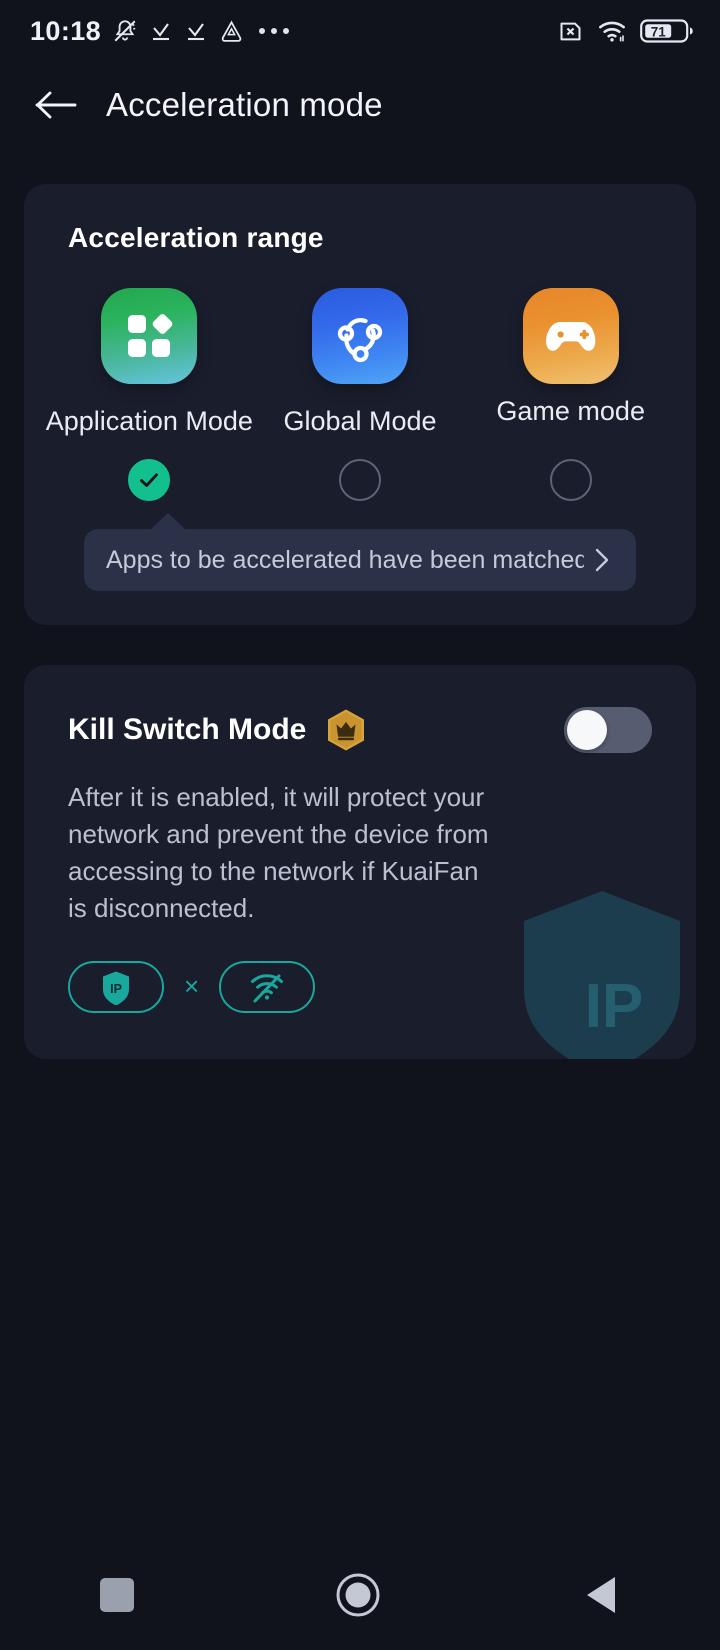 The height and width of the screenshot is (1650, 720). What do you see at coordinates (346, 730) in the screenshot?
I see `crown-premium-icon` at bounding box center [346, 730].